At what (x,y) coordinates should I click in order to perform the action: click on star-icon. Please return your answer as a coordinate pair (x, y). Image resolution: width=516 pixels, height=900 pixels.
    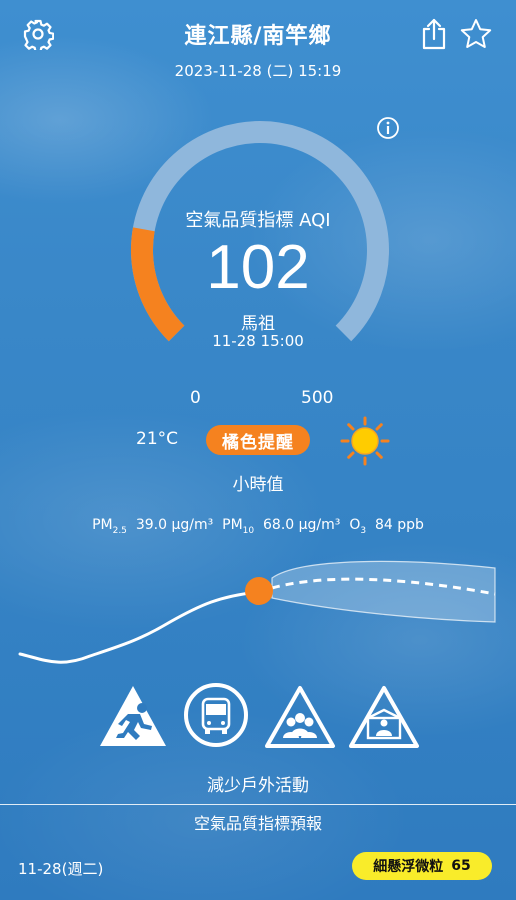
    Looking at the image, I should click on (476, 33).